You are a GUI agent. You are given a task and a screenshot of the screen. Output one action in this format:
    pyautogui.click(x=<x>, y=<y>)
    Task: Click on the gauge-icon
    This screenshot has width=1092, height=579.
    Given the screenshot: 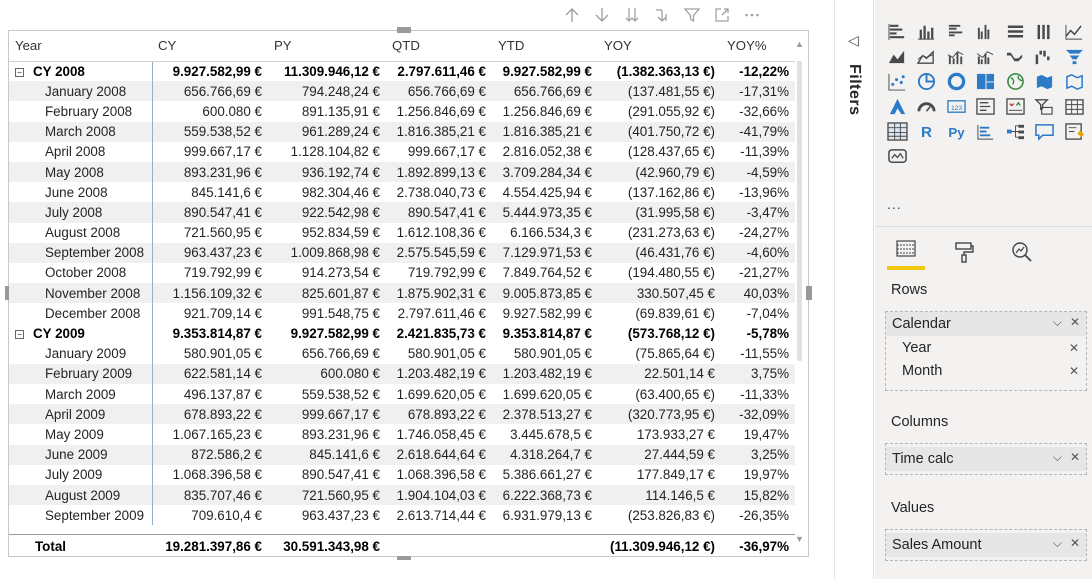 What is the action you would take?
    pyautogui.click(x=927, y=106)
    